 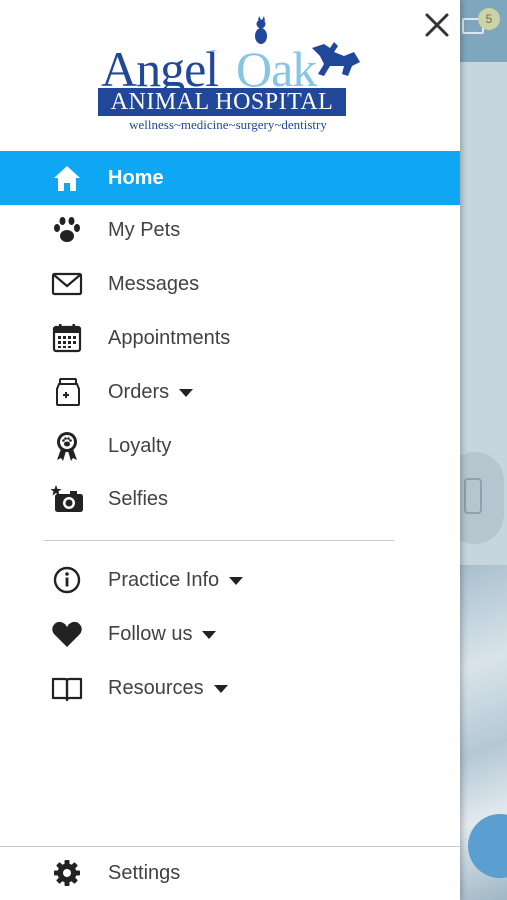 I want to click on menu-divider, so click(x=219, y=540).